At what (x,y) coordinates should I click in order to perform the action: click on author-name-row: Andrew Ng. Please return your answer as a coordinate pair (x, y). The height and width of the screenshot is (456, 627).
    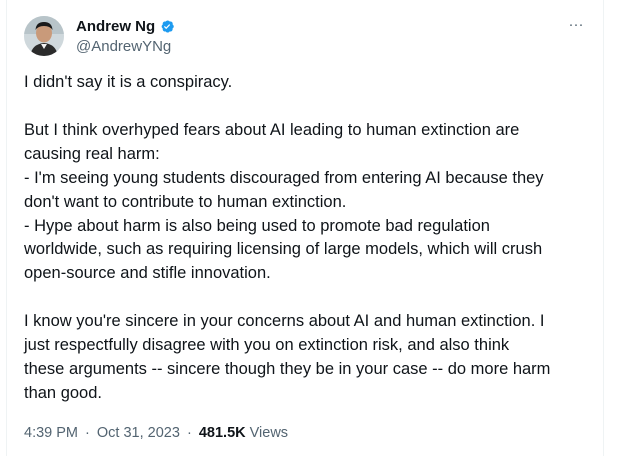
    Looking at the image, I should click on (125, 26).